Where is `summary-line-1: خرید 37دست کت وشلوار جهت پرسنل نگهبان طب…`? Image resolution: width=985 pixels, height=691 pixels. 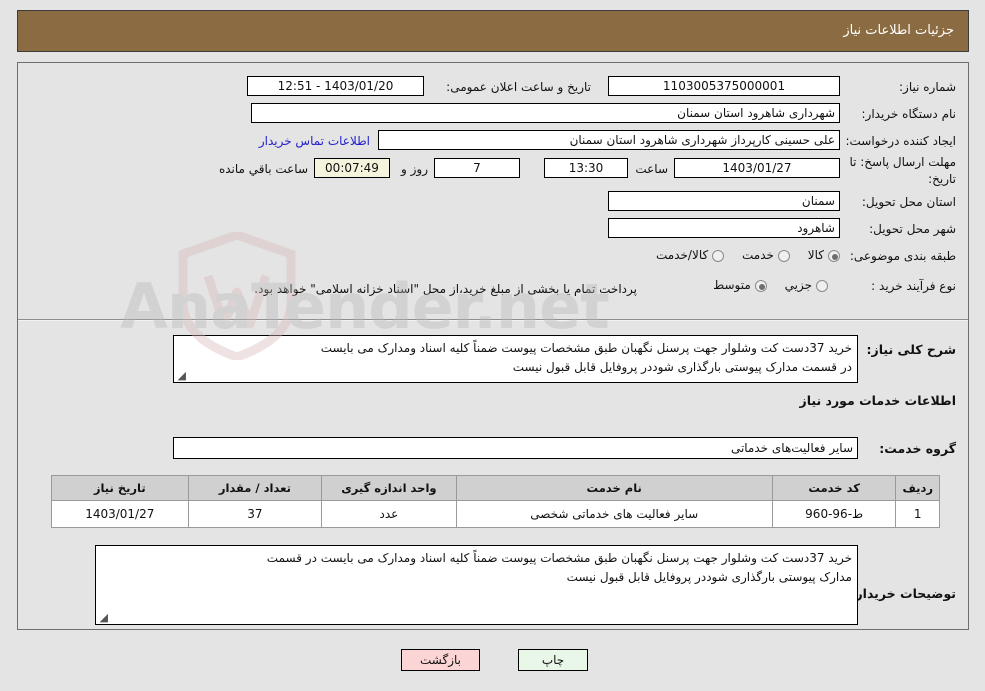 summary-line-1: خرید 37دست کت وشلوار جهت پرسنل نگهبان طب… is located at coordinates (586, 348).